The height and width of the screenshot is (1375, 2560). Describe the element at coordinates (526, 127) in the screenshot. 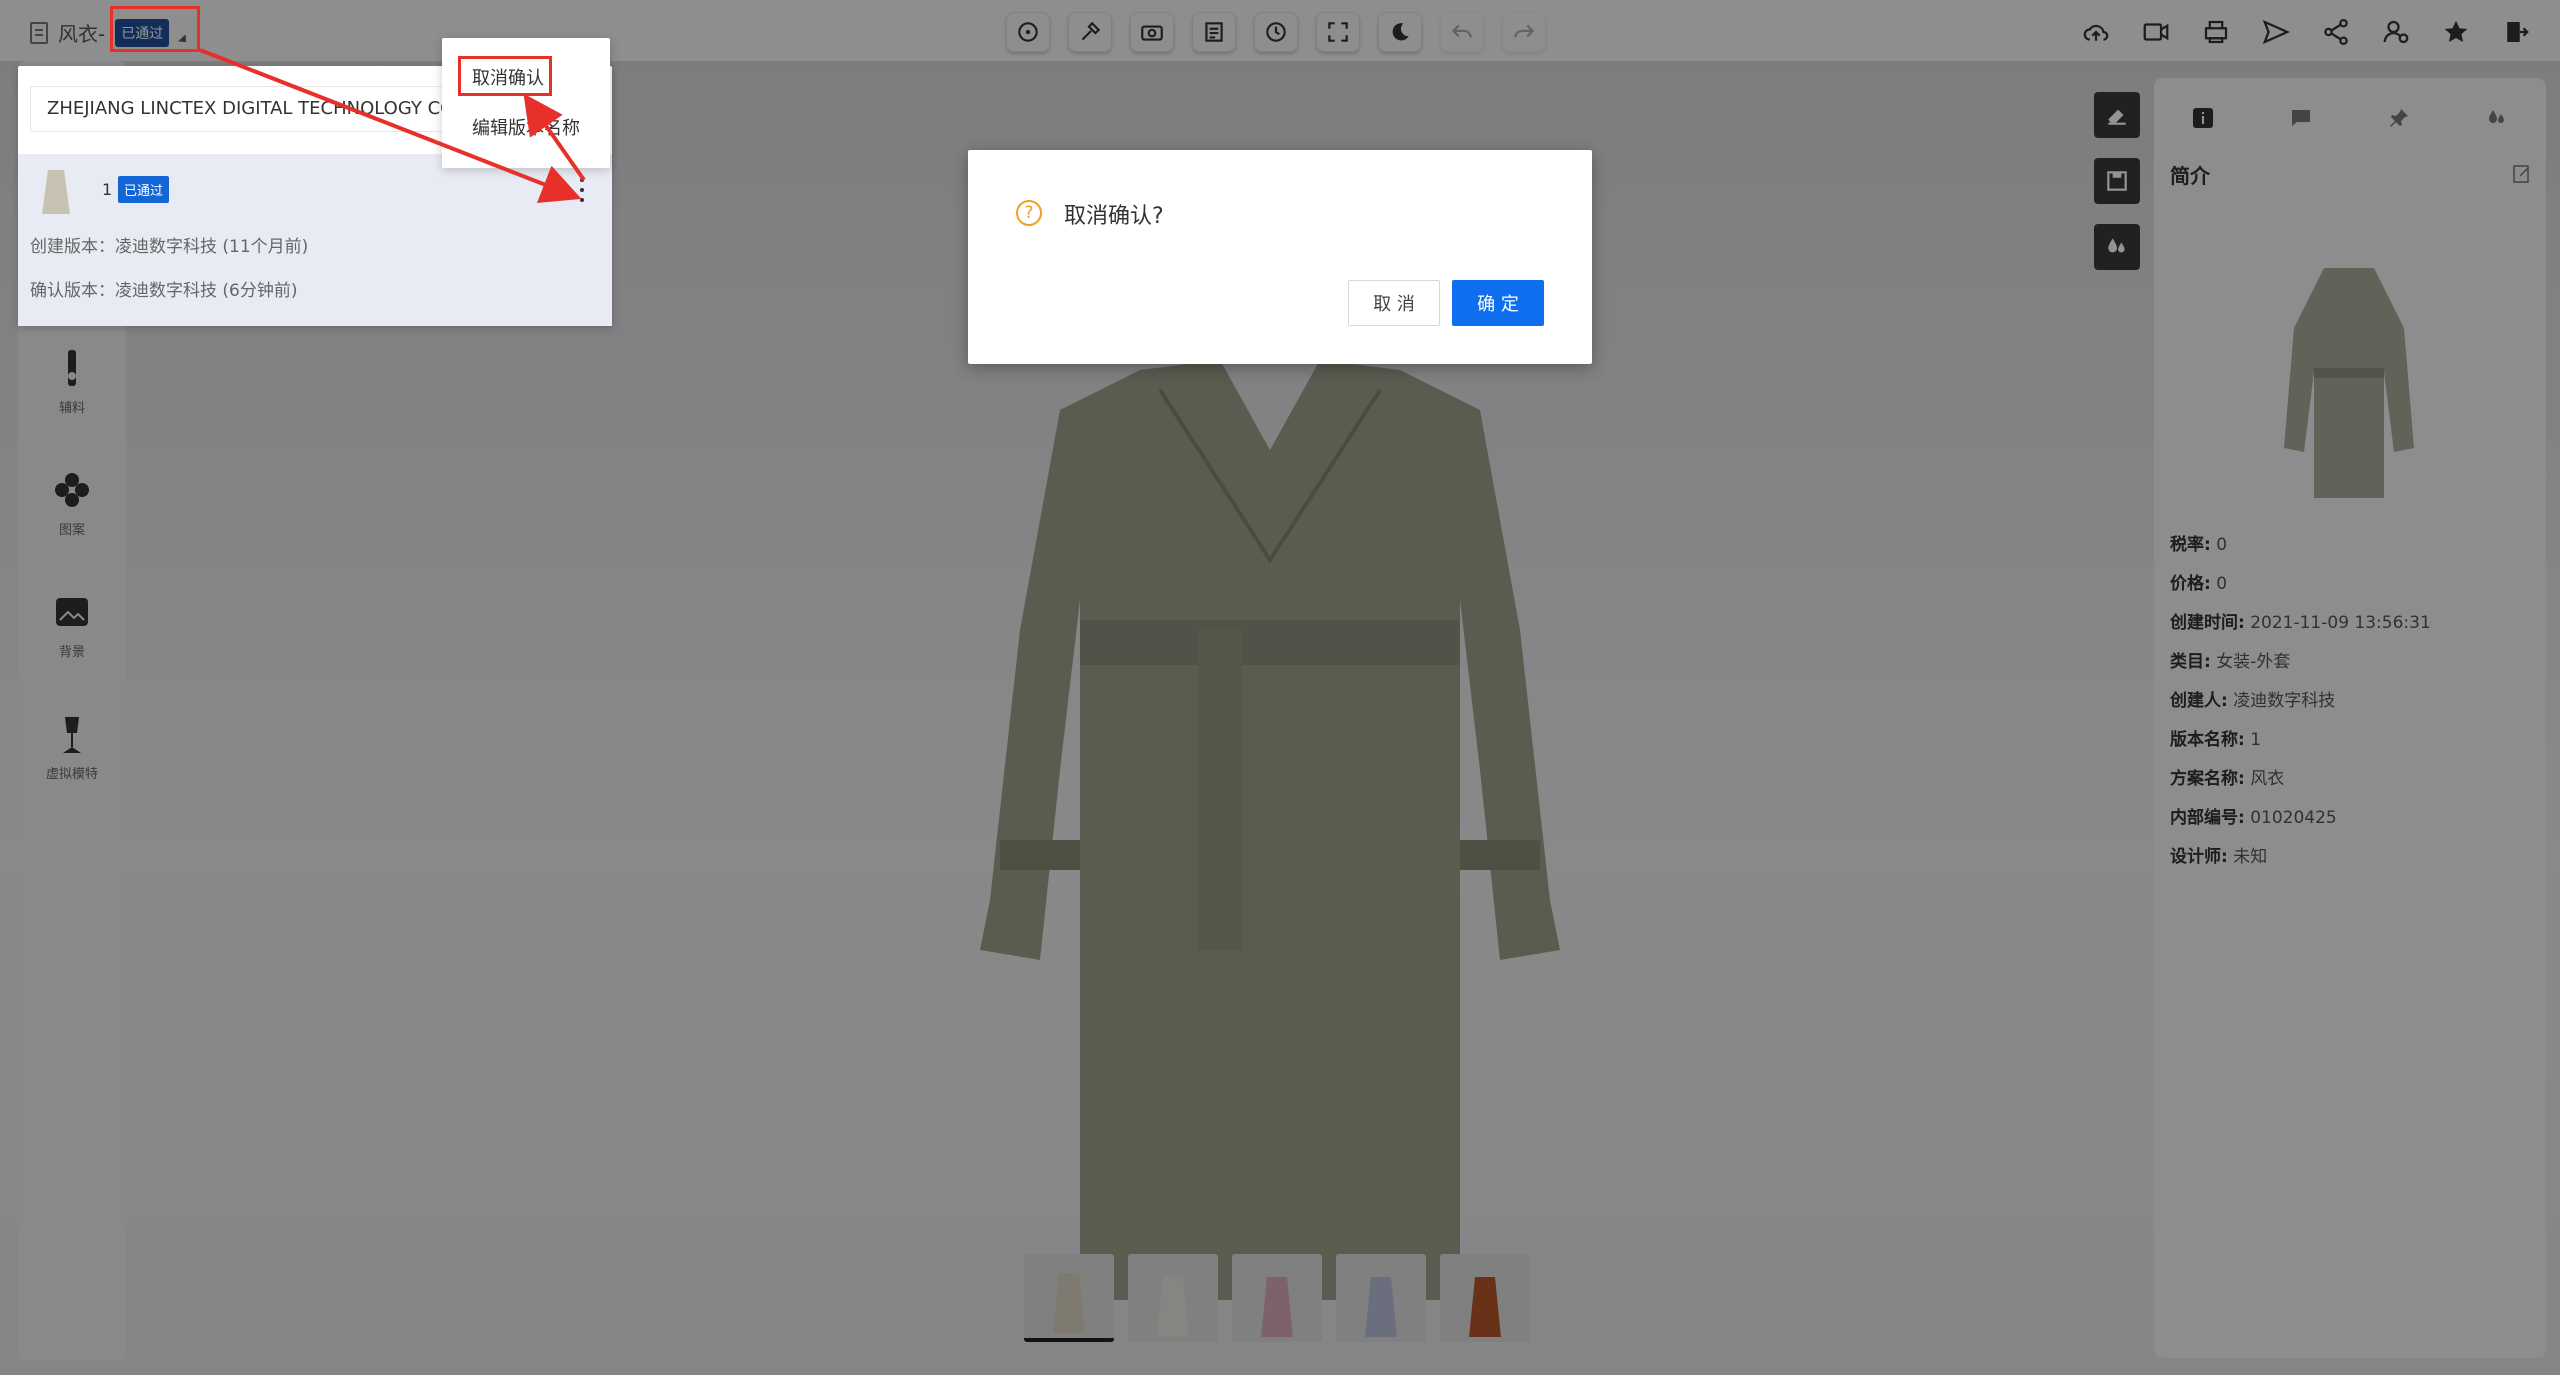

I see `menu-item-edit-version-name: 编辑版本名称` at that location.